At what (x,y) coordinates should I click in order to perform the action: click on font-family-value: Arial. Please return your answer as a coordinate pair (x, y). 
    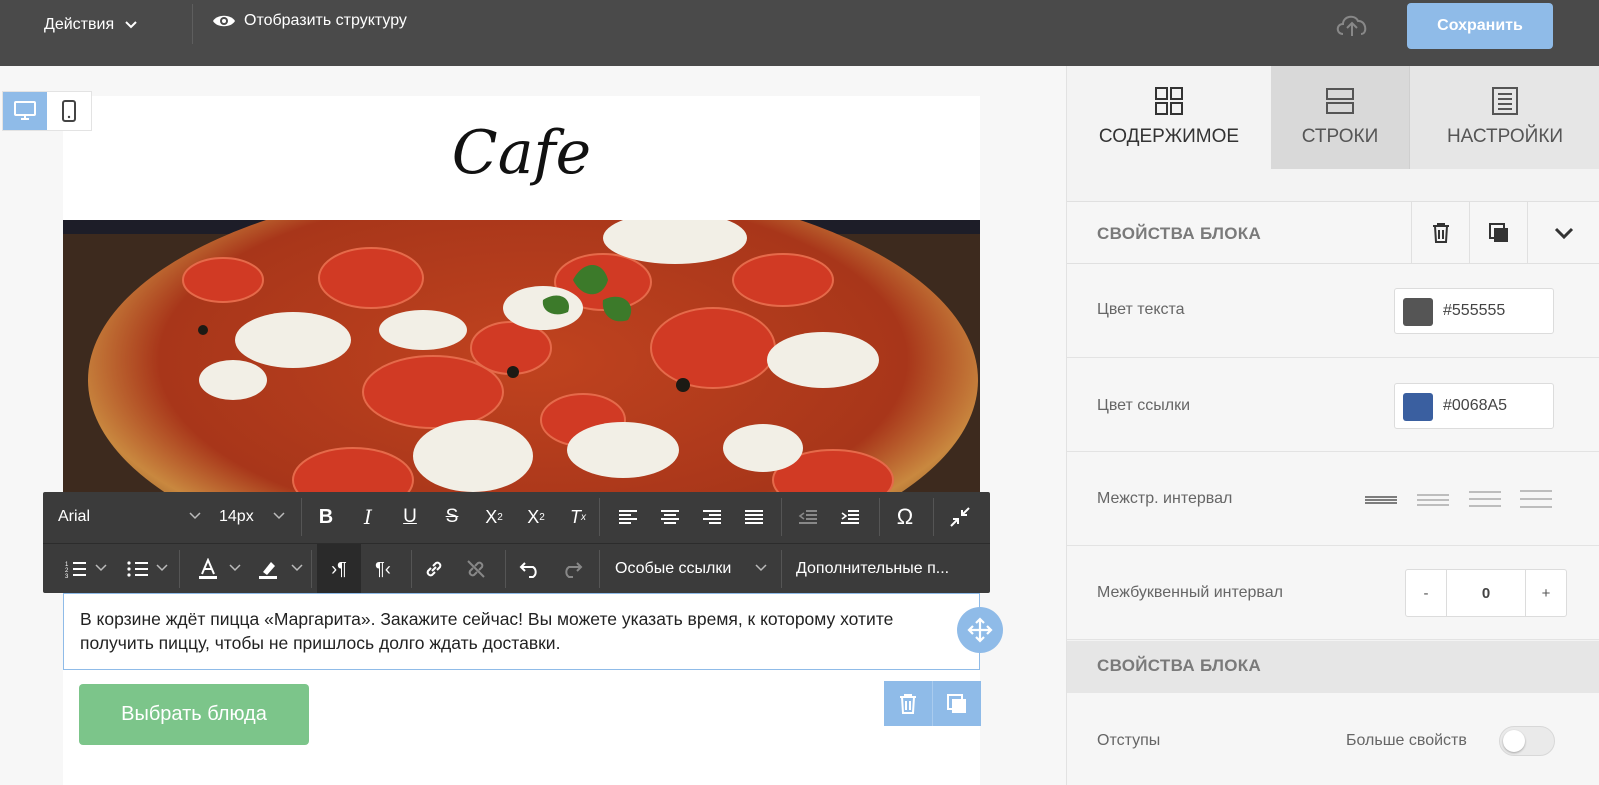
    Looking at the image, I should click on (74, 516).